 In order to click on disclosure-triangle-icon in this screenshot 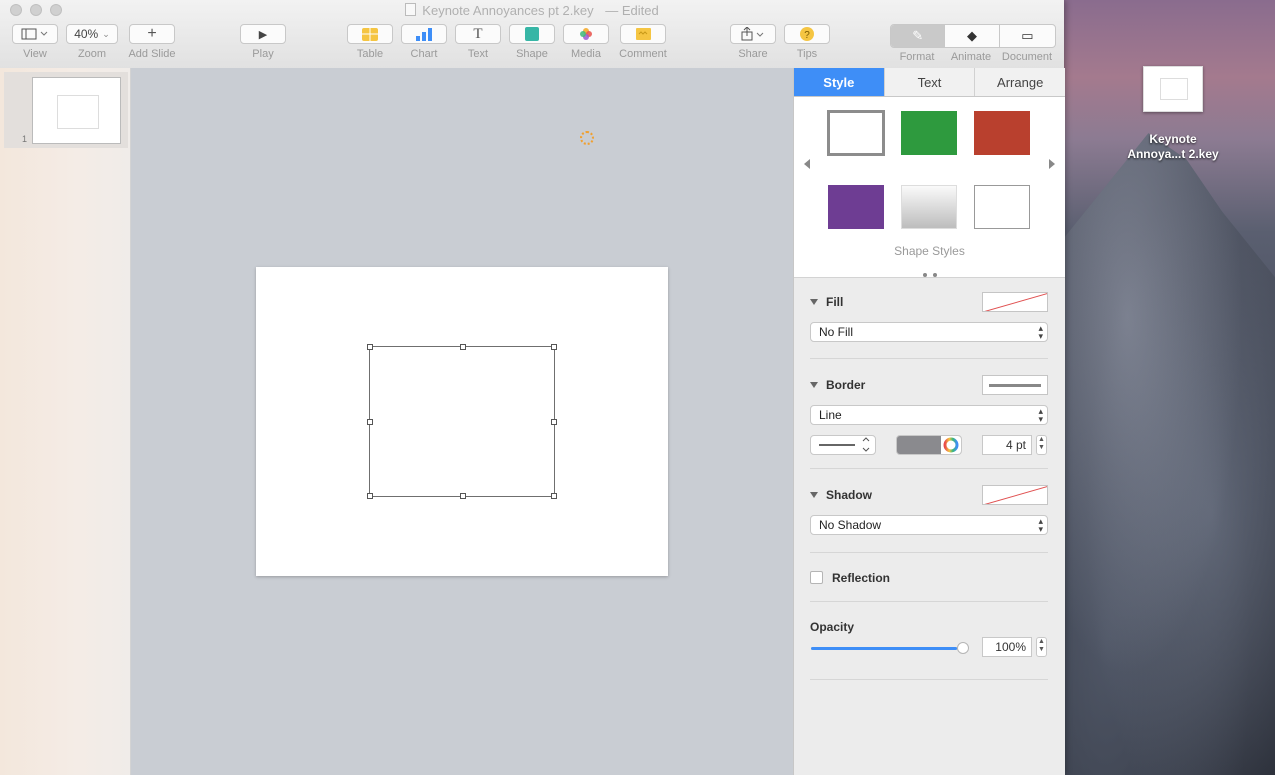, I will do `click(814, 385)`.